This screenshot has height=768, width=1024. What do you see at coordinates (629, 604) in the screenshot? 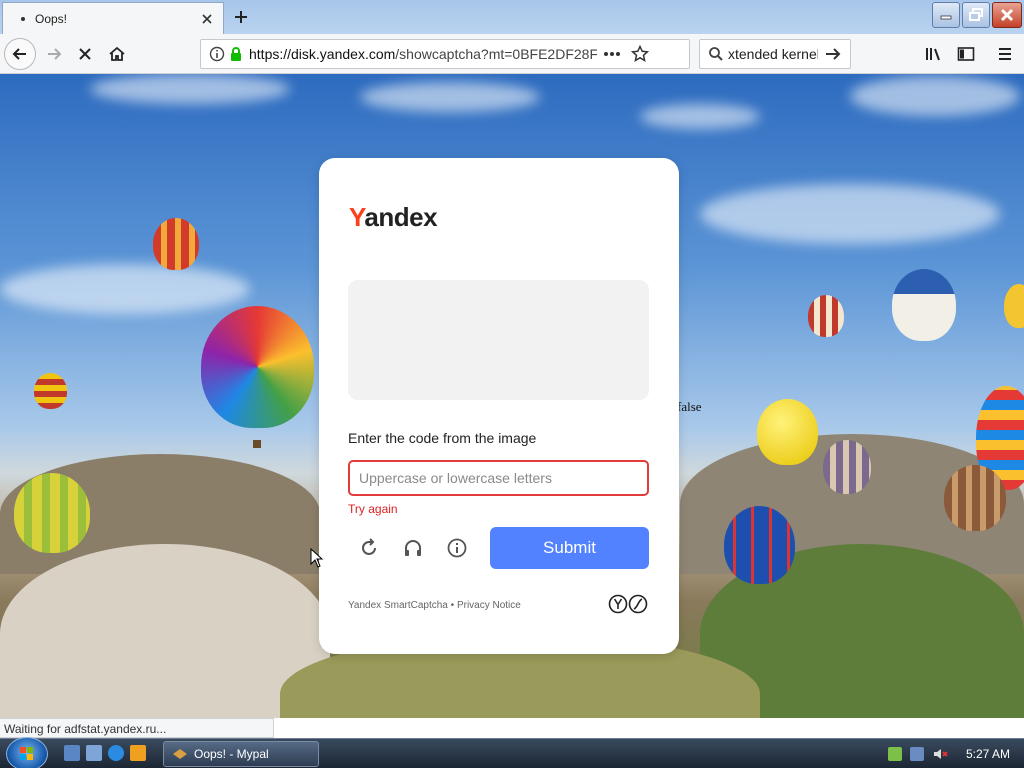
I see `smartcaptcha-logo-icon` at bounding box center [629, 604].